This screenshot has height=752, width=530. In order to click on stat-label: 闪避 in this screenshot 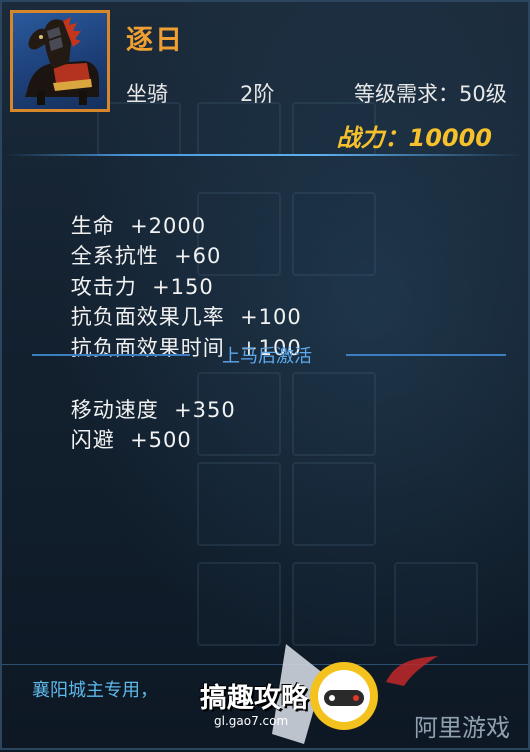, I will do `click(92, 440)`.